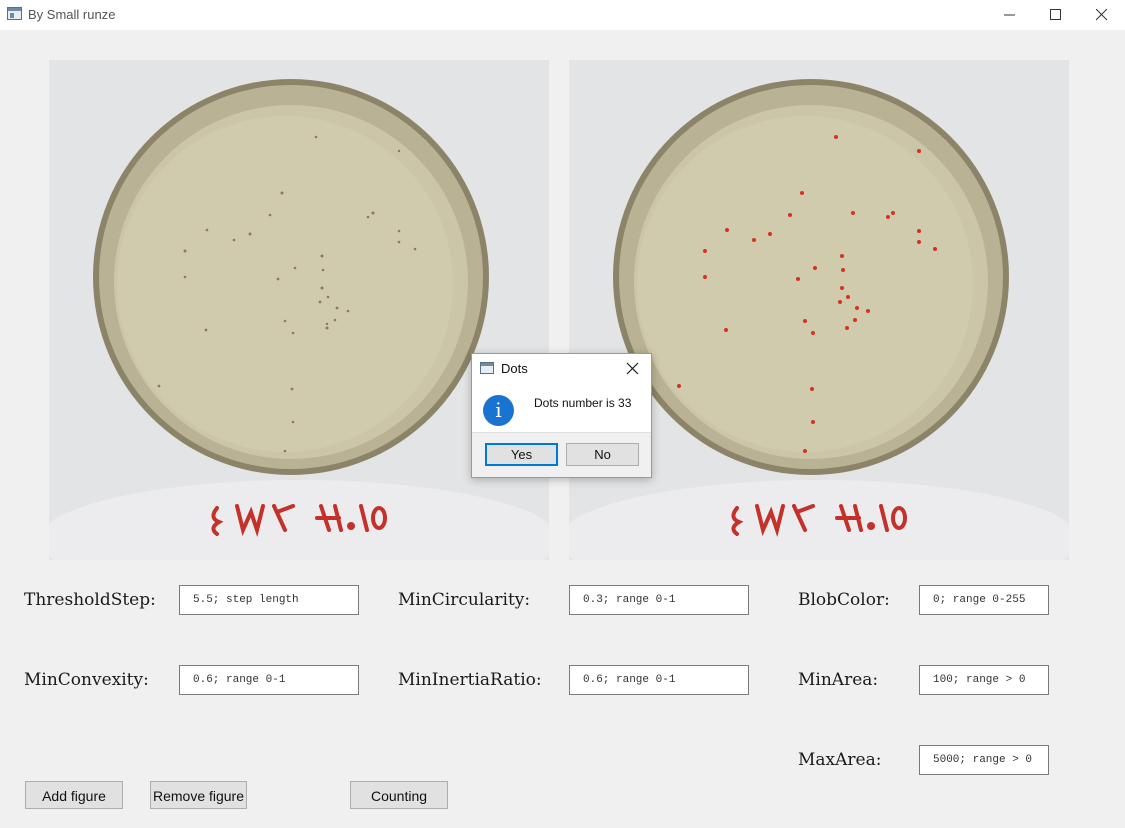  What do you see at coordinates (838, 680) in the screenshot?
I see `min-area-label: MinArea:` at bounding box center [838, 680].